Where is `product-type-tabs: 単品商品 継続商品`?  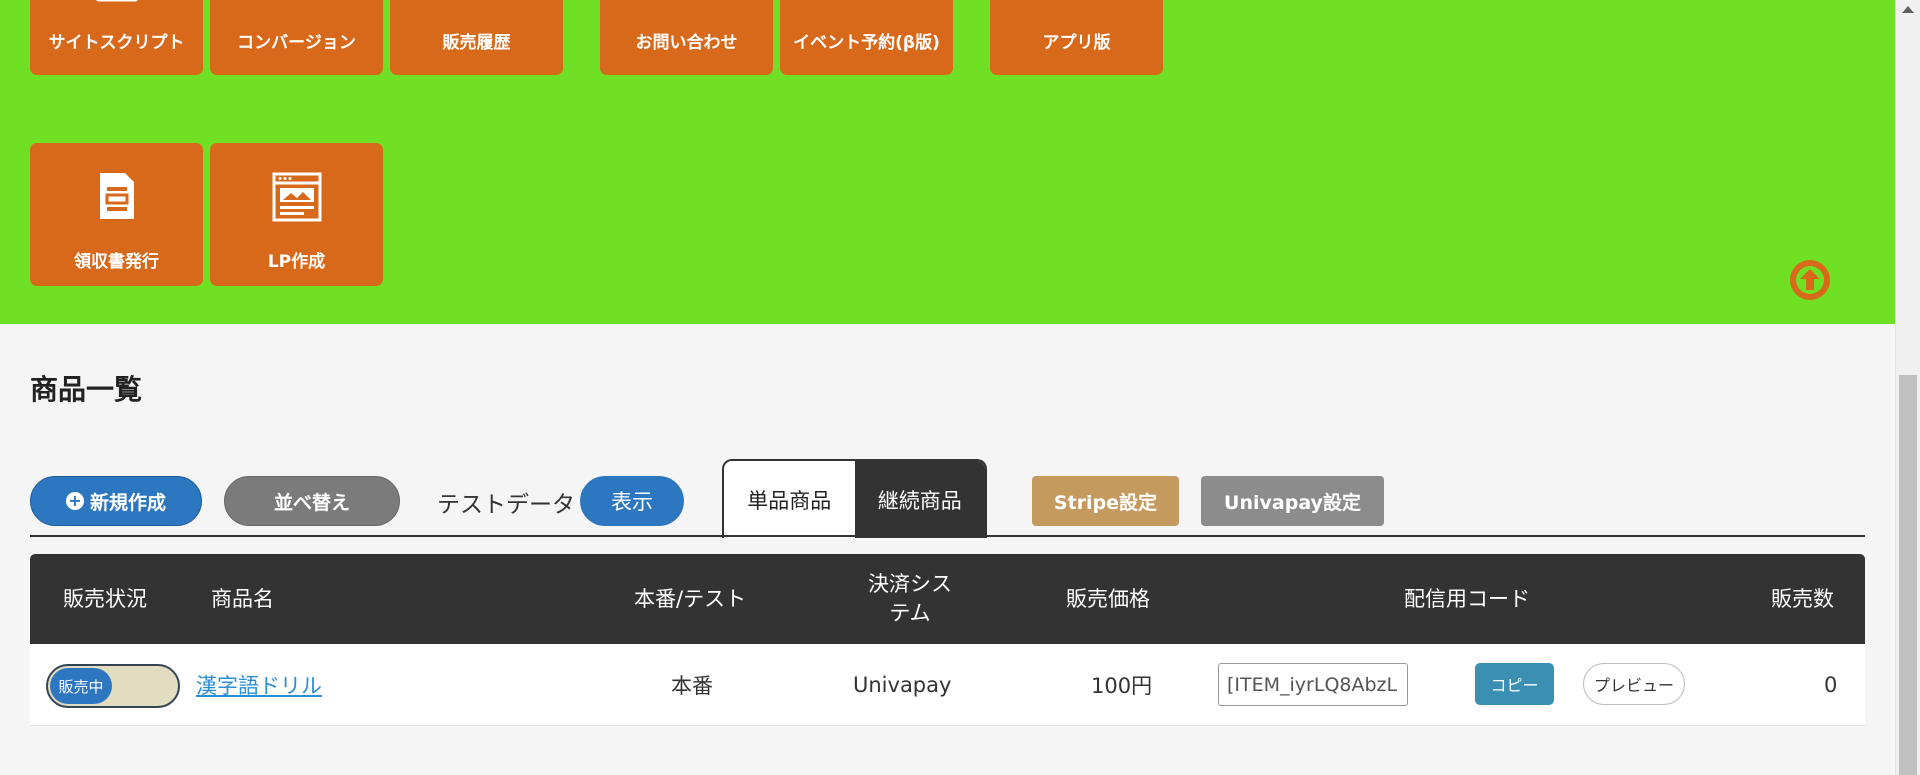 product-type-tabs: 単品商品 継続商品 is located at coordinates (854, 498).